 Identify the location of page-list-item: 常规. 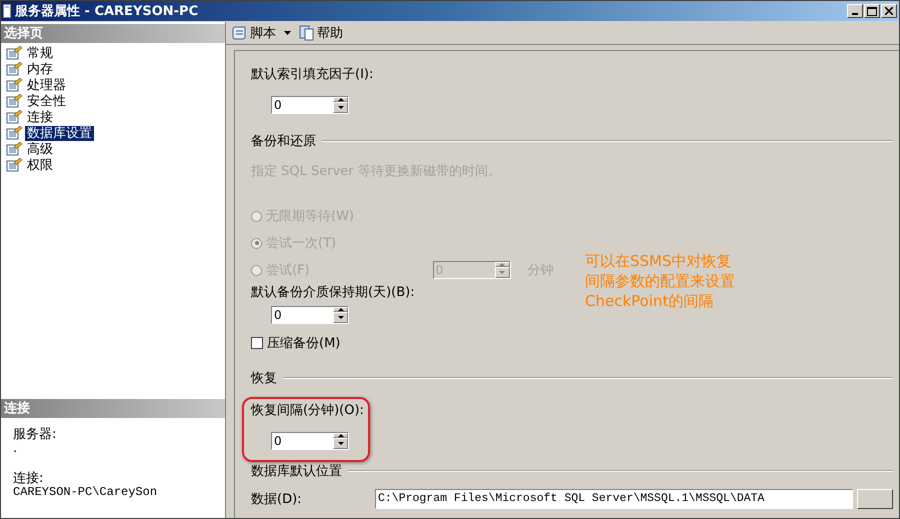
(40, 53).